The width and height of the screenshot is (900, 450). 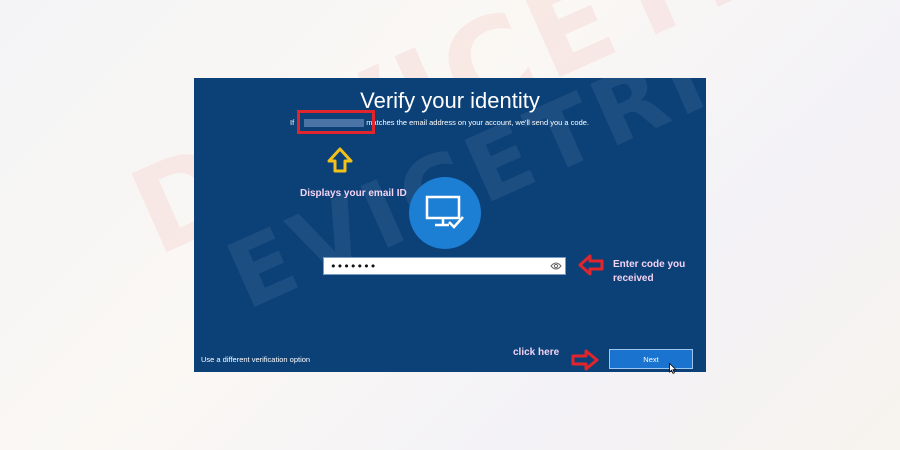 What do you see at coordinates (353, 193) in the screenshot?
I see `email-note: Displays your email ID` at bounding box center [353, 193].